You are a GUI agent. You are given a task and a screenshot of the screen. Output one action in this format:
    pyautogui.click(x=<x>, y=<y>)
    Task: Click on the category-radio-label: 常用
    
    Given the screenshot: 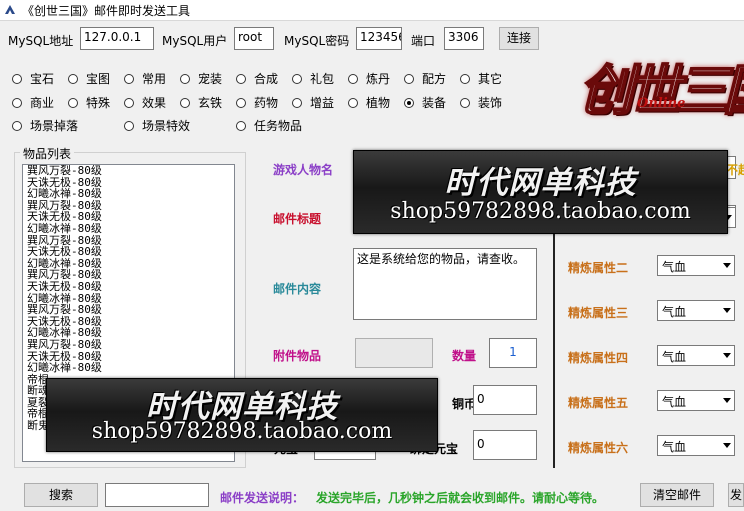 What is the action you would take?
    pyautogui.click(x=154, y=79)
    